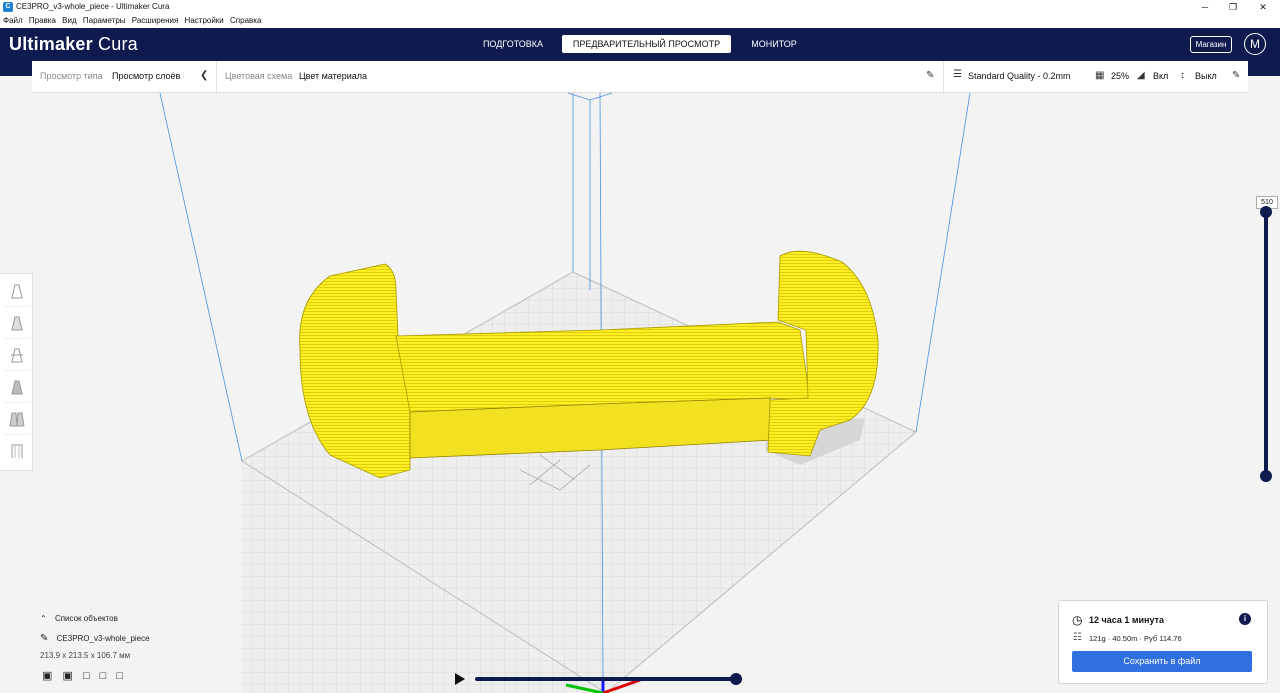  I want to click on path-slider, so click(605, 679).